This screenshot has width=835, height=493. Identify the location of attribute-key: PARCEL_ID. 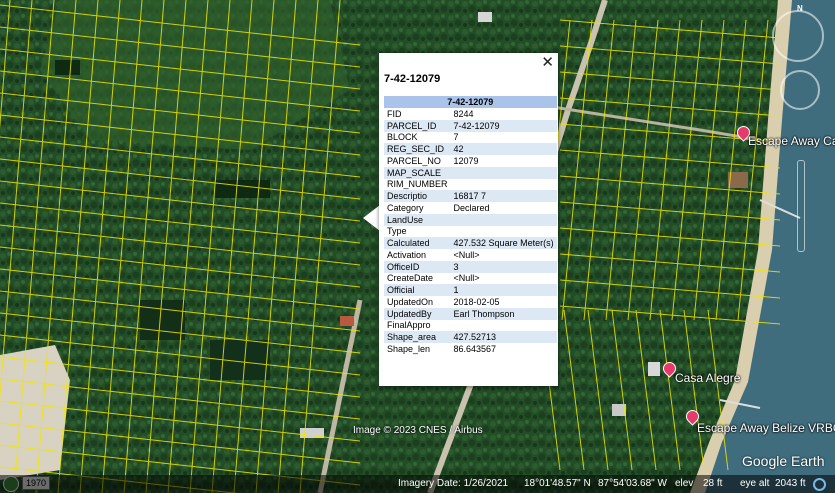
(417, 125).